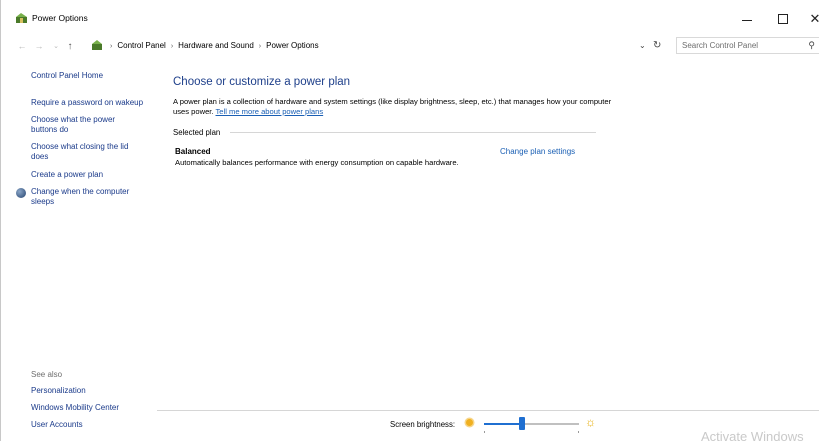  I want to click on up-arrow-icon: ↑, so click(70, 46).